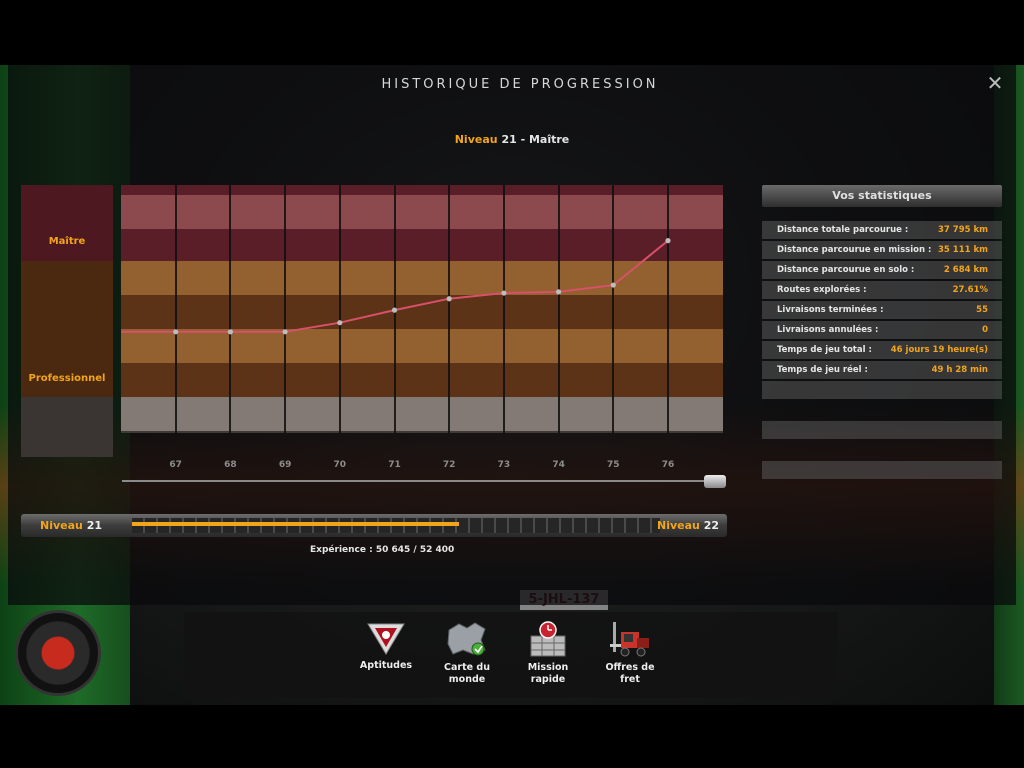  I want to click on x-tick-label: 70, so click(340, 465).